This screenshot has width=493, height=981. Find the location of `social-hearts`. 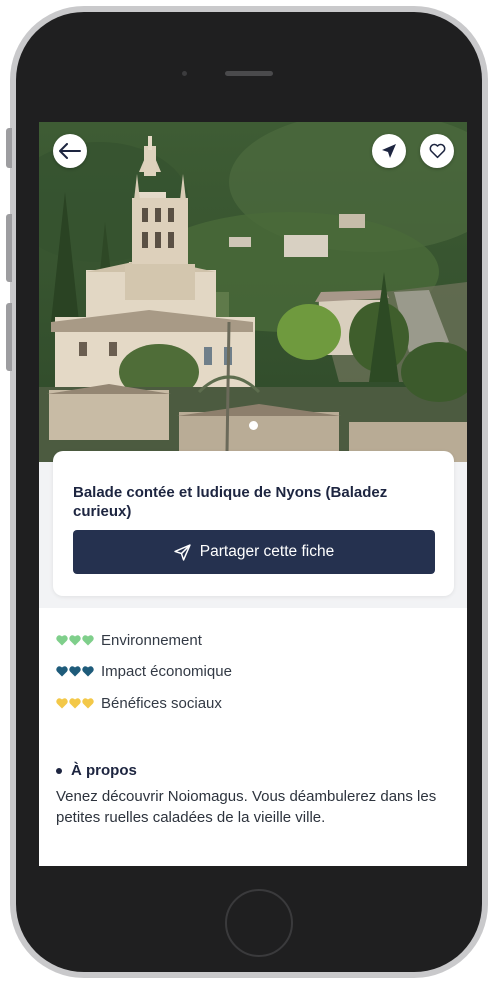

social-hearts is located at coordinates (75, 703).